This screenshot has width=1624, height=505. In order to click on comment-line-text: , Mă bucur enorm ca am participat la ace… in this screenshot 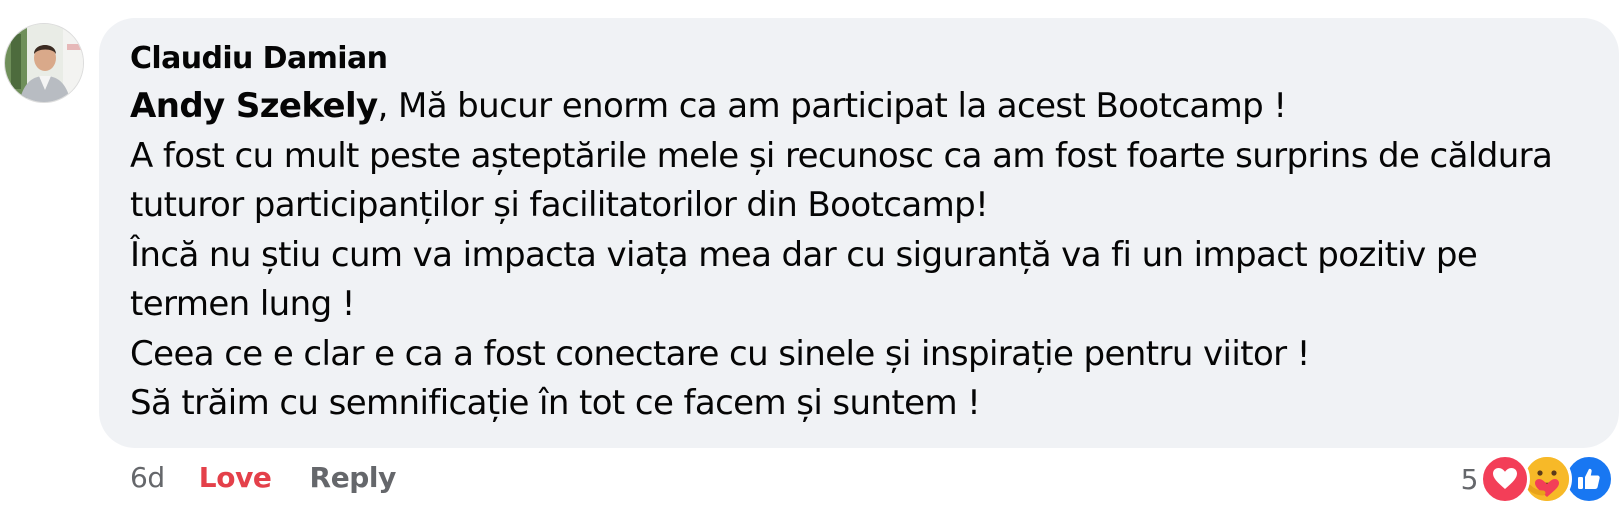, I will do `click(832, 106)`.